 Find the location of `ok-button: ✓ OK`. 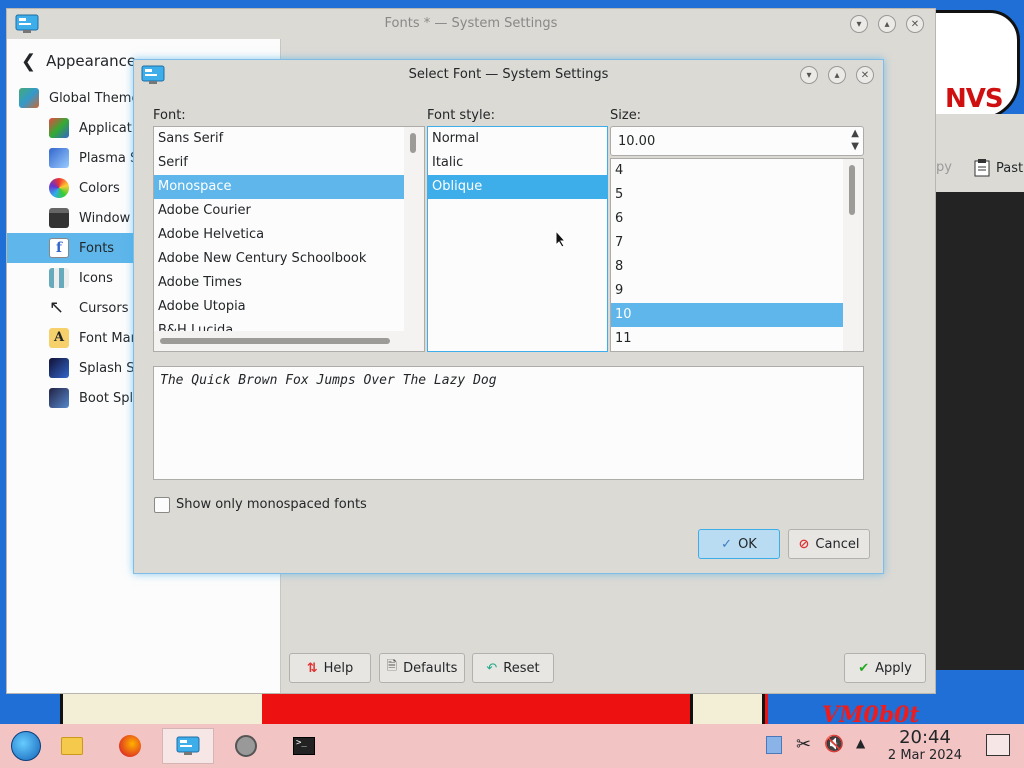

ok-button: ✓ OK is located at coordinates (739, 544).